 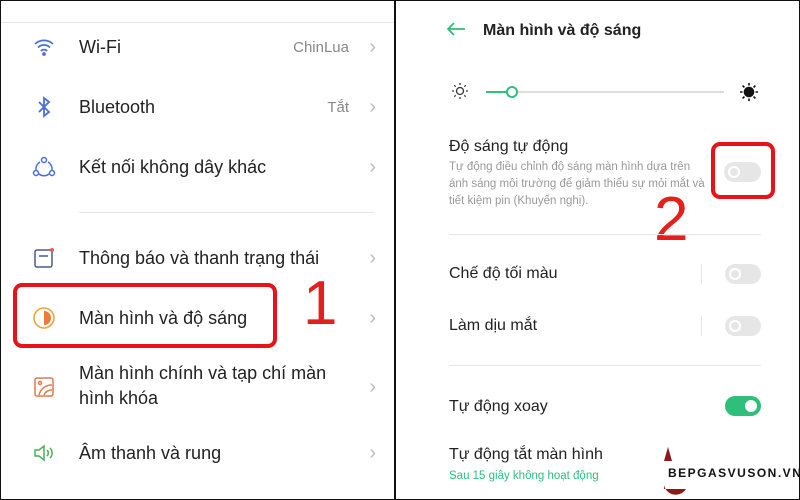 I want to click on dark-mode-toggle, so click(x=743, y=274).